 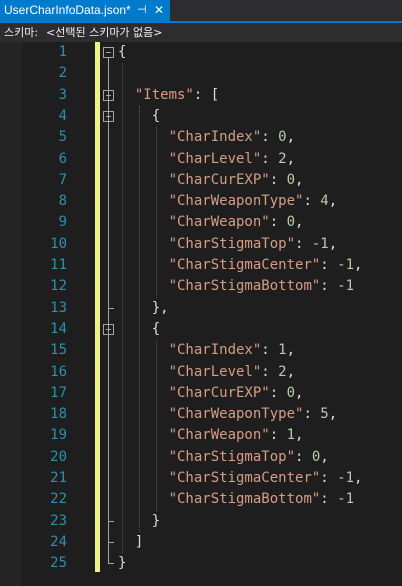 I want to click on code-line: "CharIndex": 1,, so click(x=206, y=350).